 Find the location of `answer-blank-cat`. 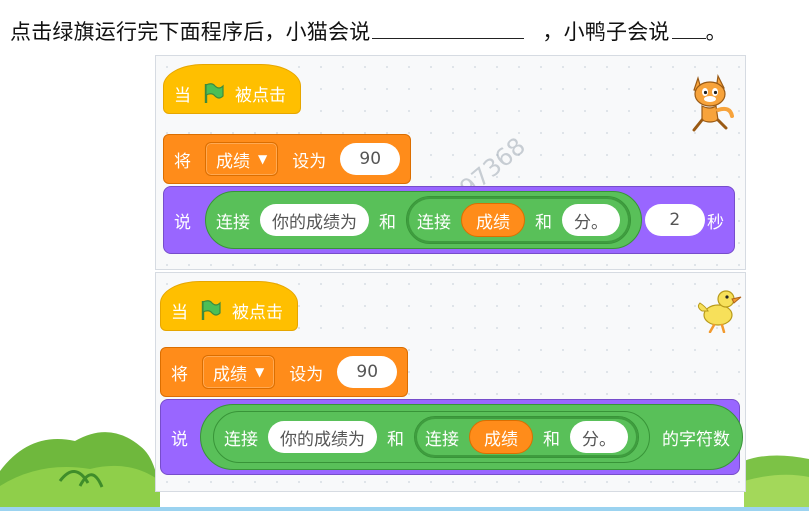

answer-blank-cat is located at coordinates (448, 29).